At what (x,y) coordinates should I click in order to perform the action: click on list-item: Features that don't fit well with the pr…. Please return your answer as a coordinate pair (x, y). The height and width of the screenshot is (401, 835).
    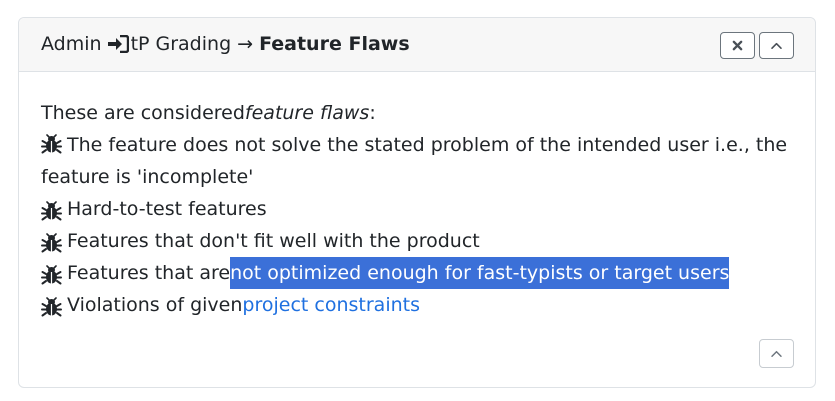
    Looking at the image, I should click on (419, 241).